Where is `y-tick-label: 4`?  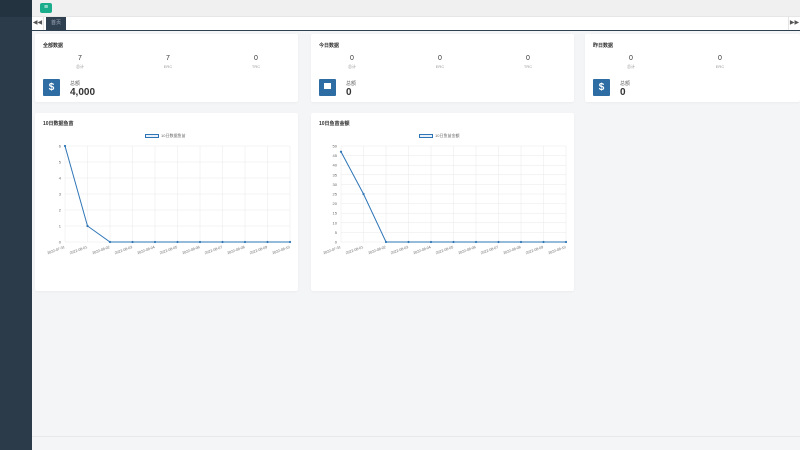
y-tick-label: 4 is located at coordinates (60, 178).